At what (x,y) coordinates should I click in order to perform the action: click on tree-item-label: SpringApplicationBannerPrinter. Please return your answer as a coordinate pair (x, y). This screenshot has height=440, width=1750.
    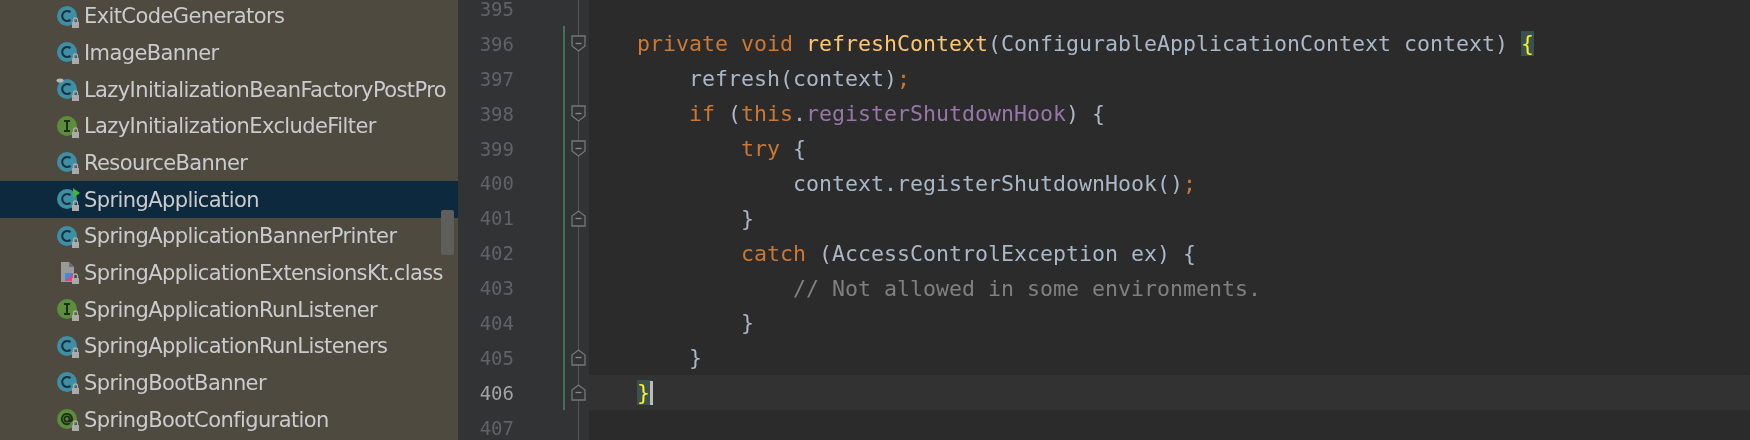
    Looking at the image, I should click on (240, 236).